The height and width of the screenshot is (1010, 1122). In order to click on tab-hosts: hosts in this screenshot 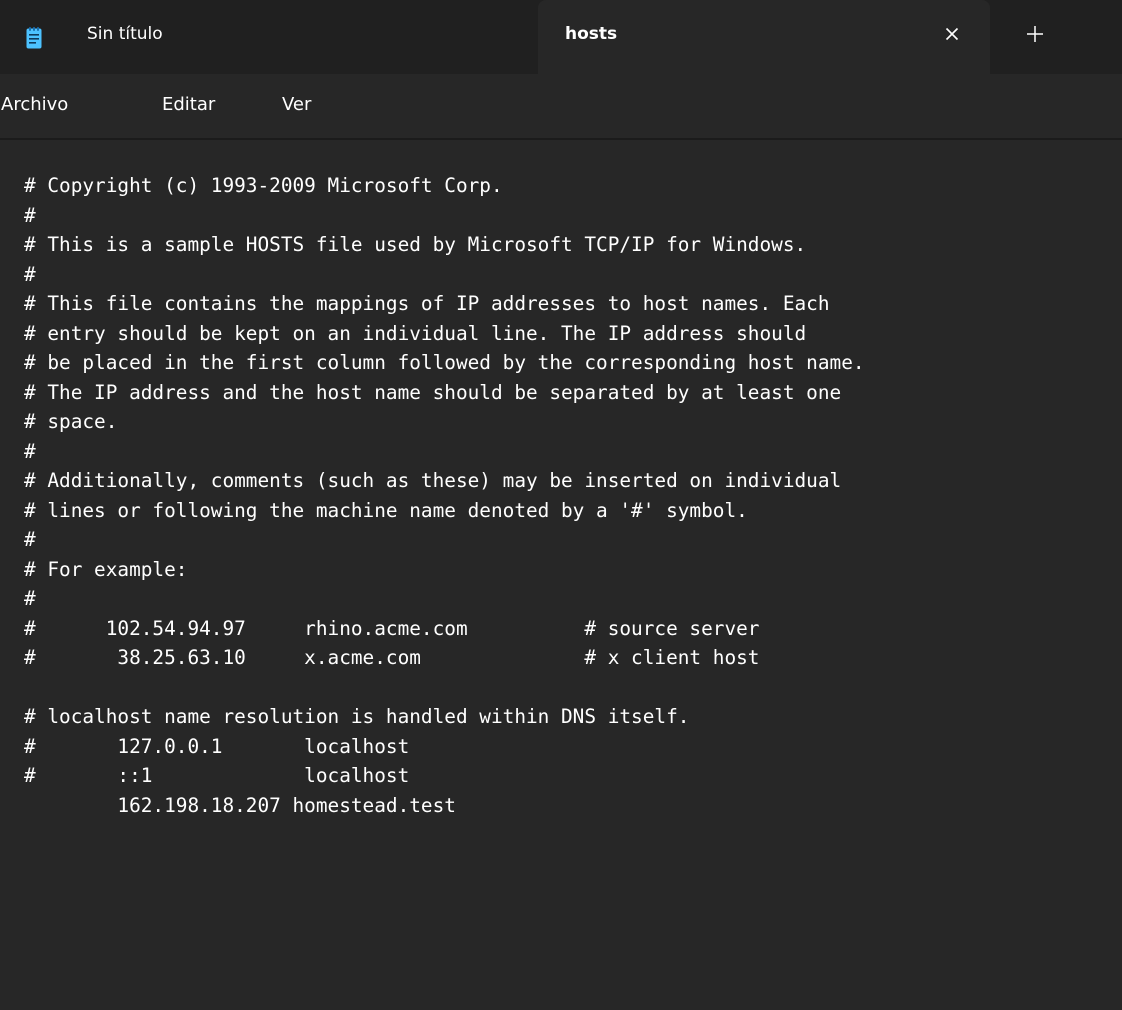, I will do `click(764, 37)`.